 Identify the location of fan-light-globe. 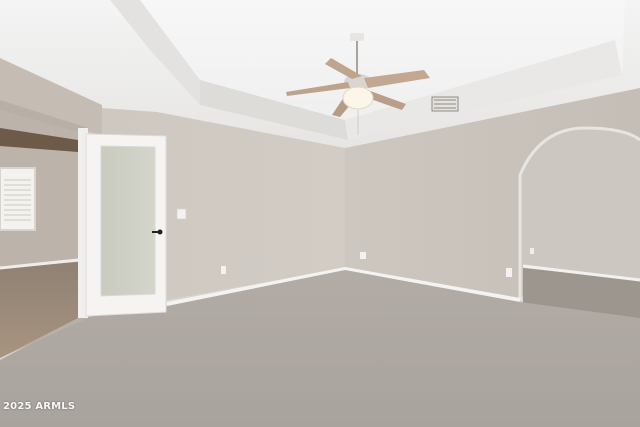
(358, 98).